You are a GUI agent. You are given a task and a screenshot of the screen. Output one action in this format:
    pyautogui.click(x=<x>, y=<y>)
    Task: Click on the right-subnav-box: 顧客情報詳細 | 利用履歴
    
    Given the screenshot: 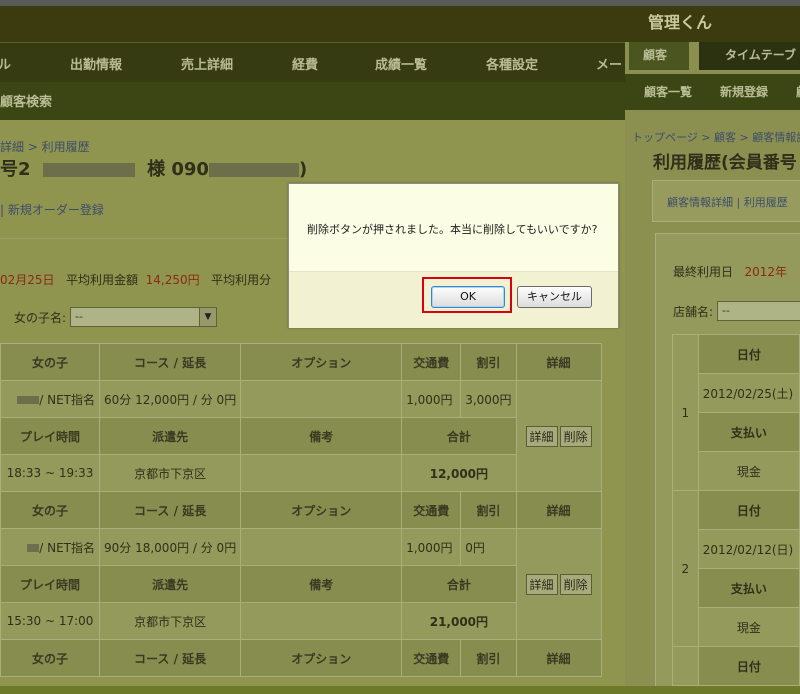 What is the action you would take?
    pyautogui.click(x=726, y=201)
    